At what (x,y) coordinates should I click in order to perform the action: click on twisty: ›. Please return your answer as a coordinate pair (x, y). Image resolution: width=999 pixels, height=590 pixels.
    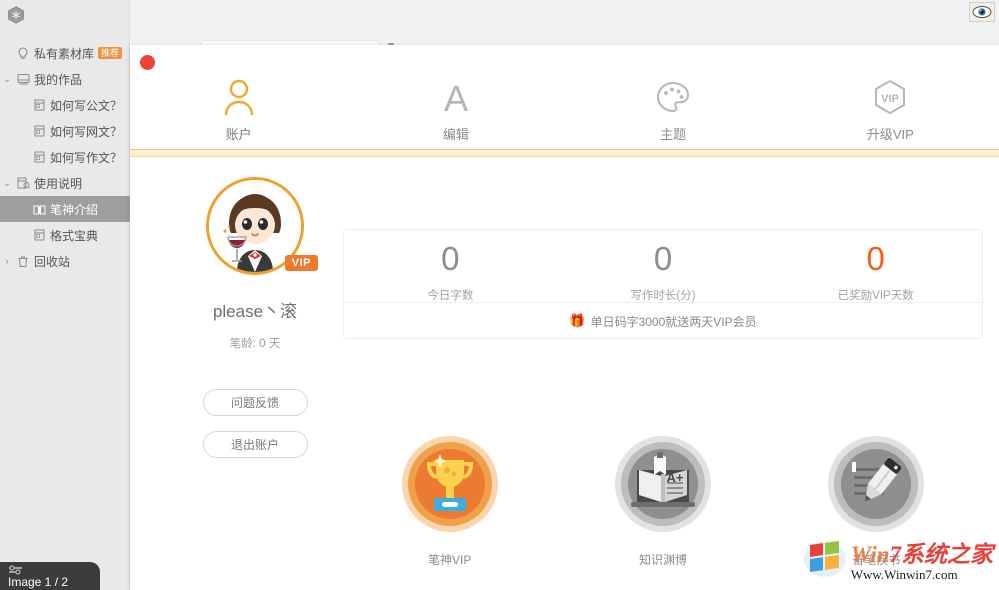
    Looking at the image, I should click on (7, 261).